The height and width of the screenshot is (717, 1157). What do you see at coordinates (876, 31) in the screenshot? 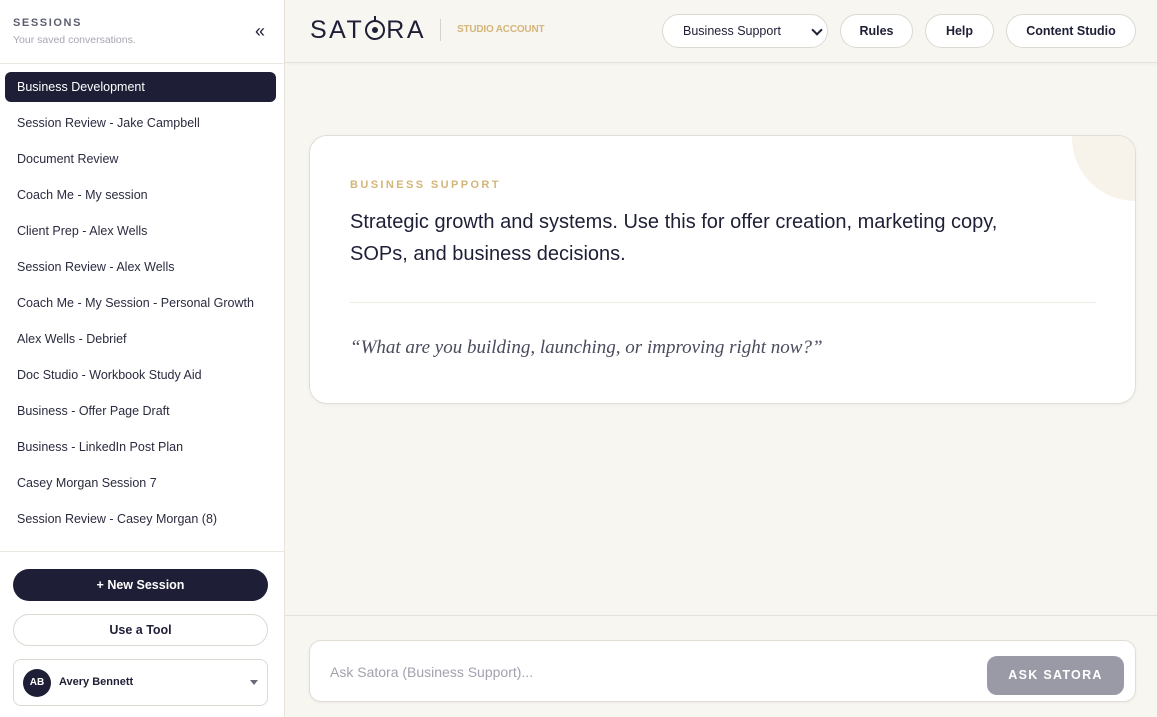
I see `rules-button: Rules` at bounding box center [876, 31].